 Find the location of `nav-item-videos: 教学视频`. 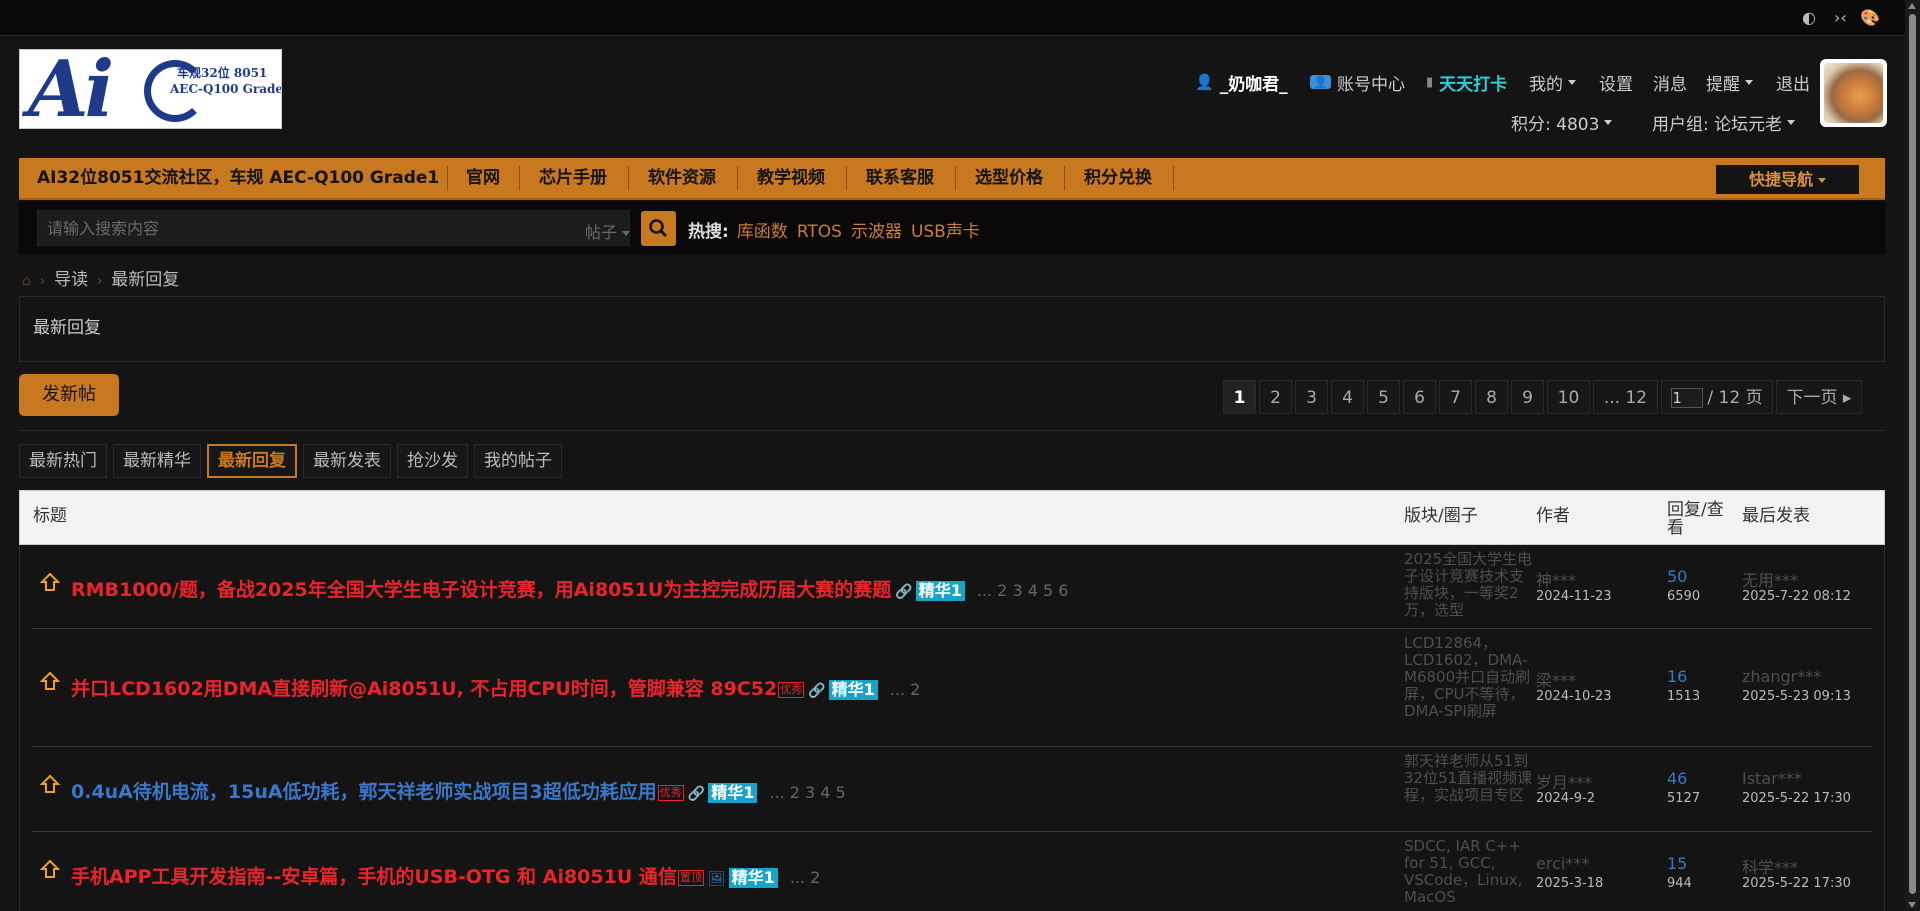

nav-item-videos: 教学视频 is located at coordinates (791, 178).